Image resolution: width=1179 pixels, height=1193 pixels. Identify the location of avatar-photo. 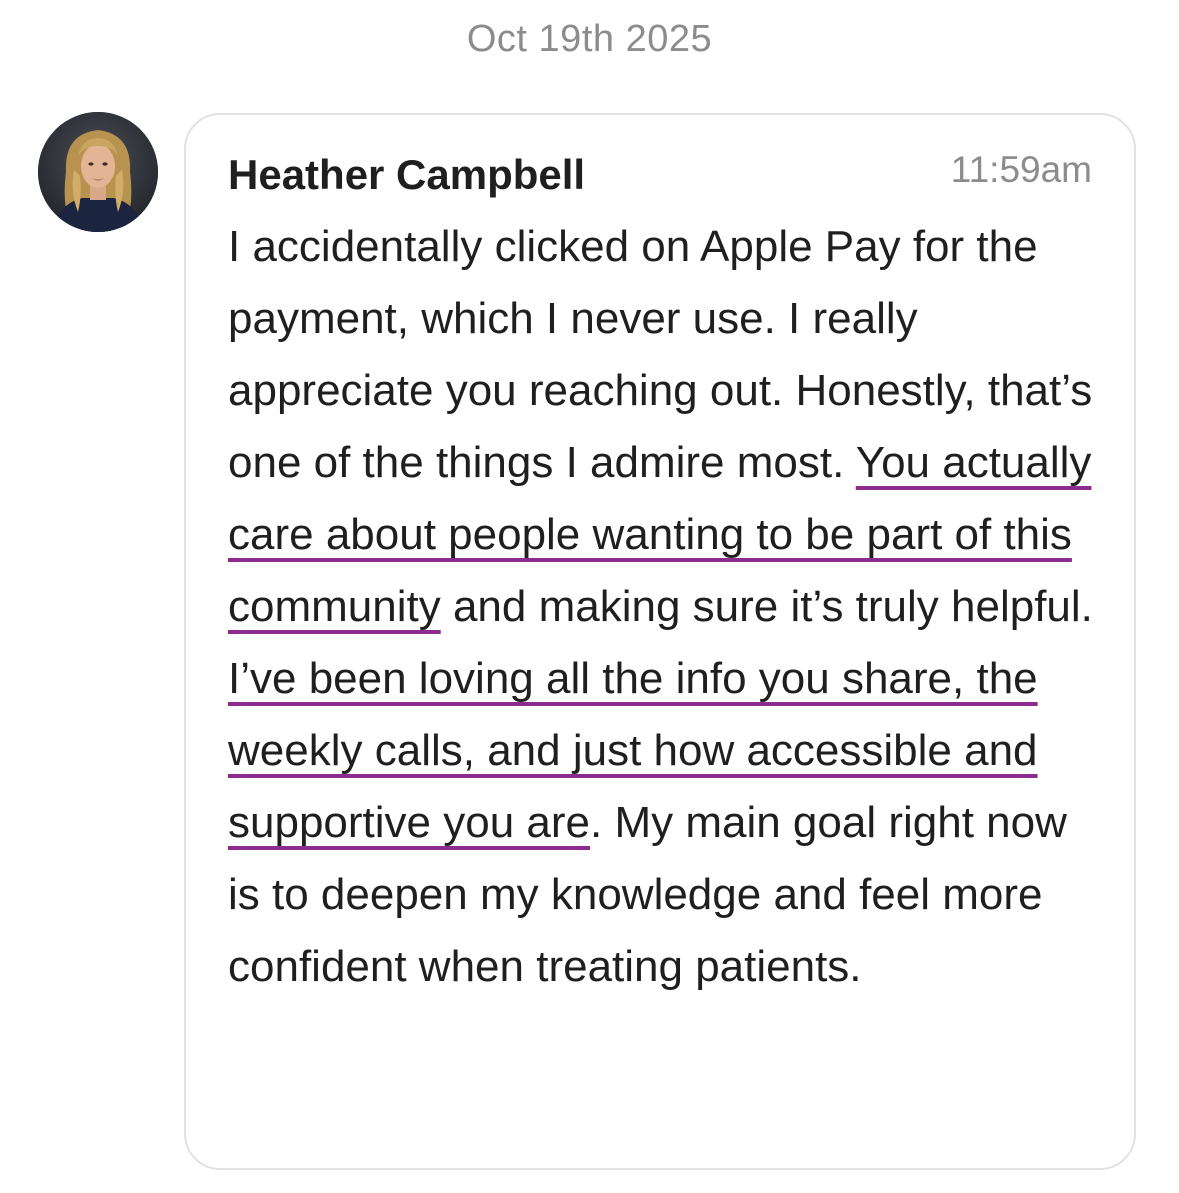
(98, 172).